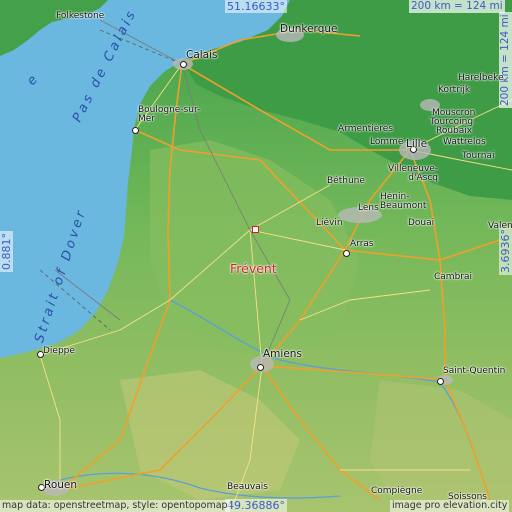 This screenshot has height=512, width=512. What do you see at coordinates (346, 181) in the screenshot?
I see `place-label-bethune: Béthune` at bounding box center [346, 181].